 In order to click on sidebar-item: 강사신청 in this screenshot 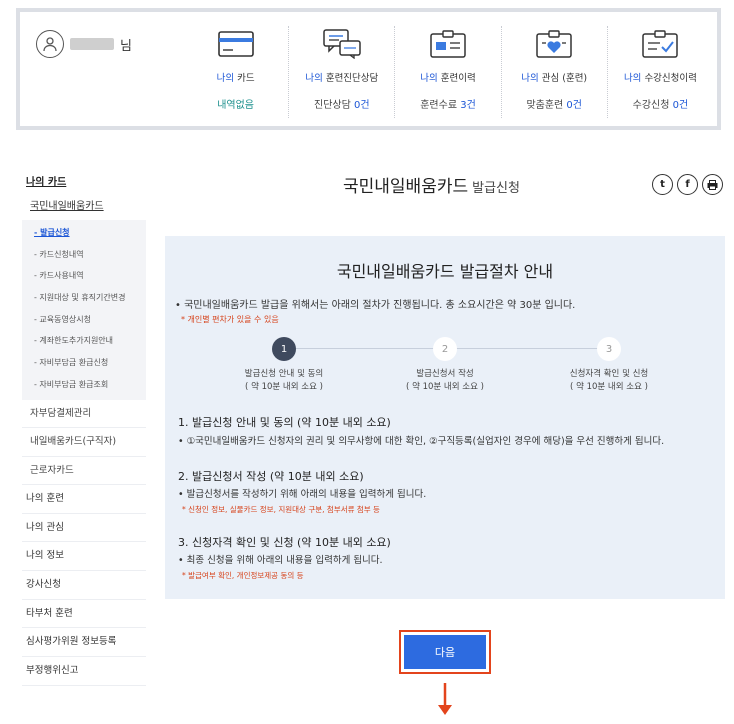, I will do `click(84, 585)`.